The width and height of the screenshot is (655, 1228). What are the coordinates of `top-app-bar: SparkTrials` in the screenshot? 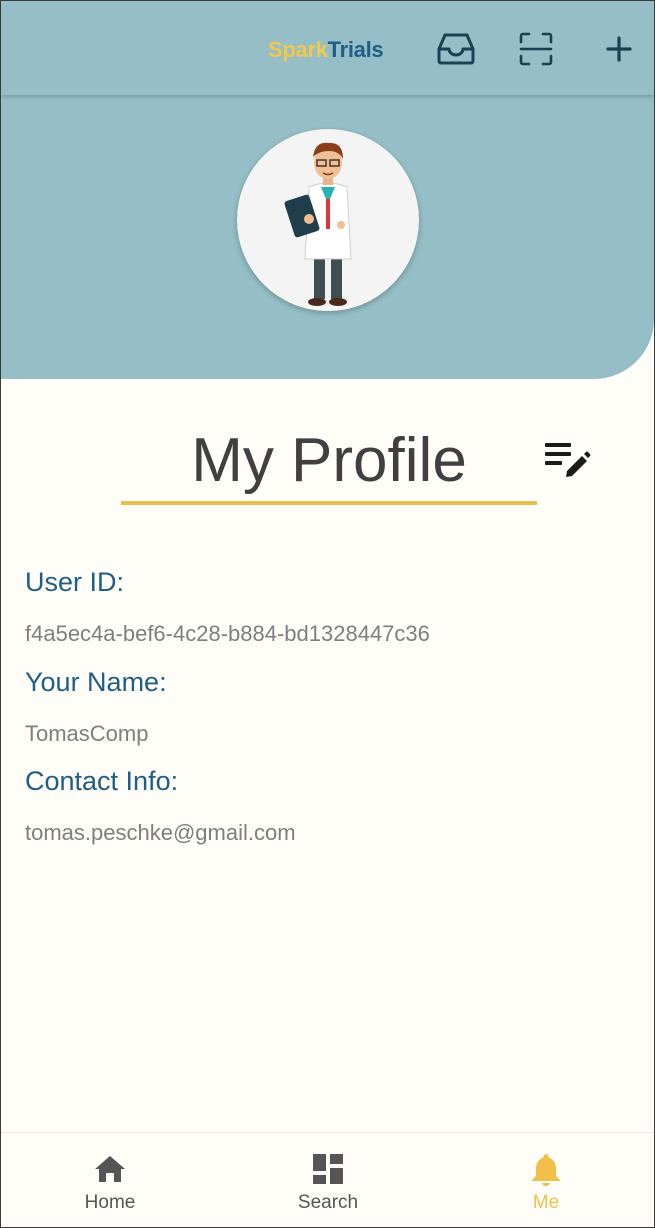 It's located at (327, 48).